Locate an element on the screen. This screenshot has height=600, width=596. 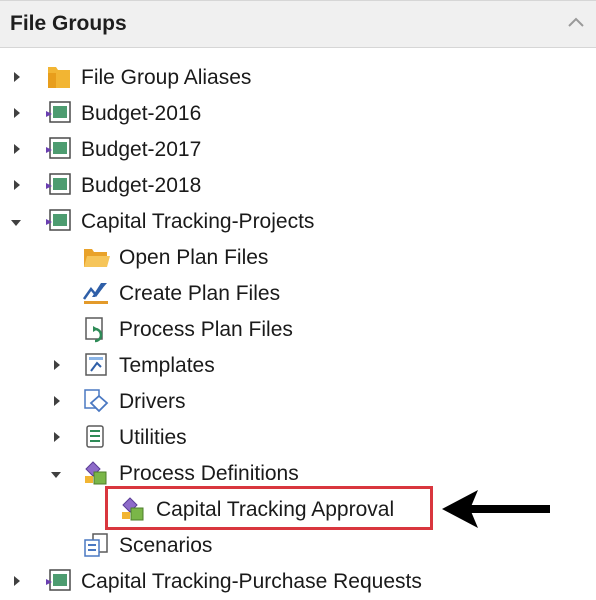
tree-item-budget-2016: Budget-2016 is located at coordinates (141, 114).